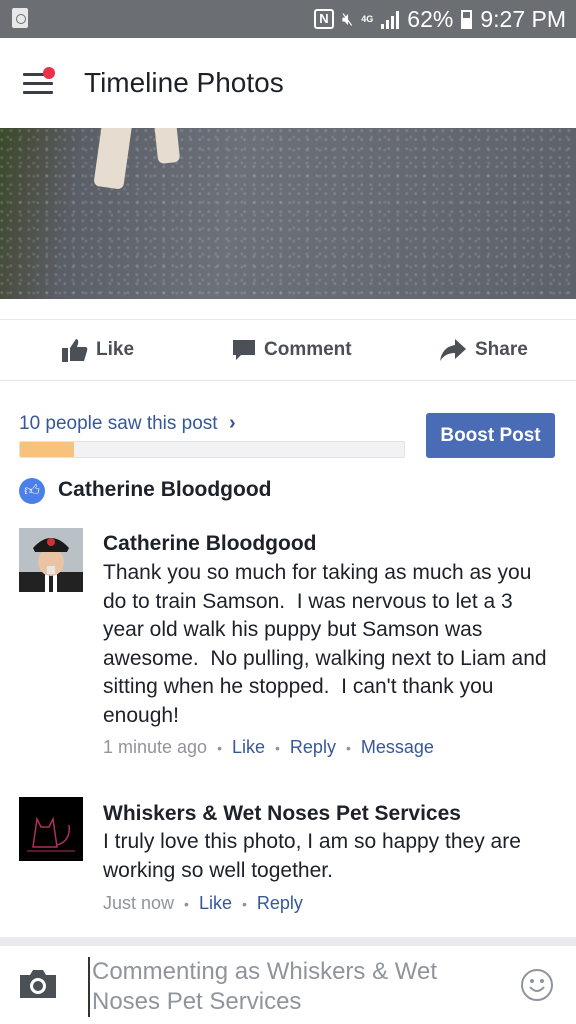  What do you see at coordinates (288, 83) in the screenshot?
I see `app-bar: Timeline Photos` at bounding box center [288, 83].